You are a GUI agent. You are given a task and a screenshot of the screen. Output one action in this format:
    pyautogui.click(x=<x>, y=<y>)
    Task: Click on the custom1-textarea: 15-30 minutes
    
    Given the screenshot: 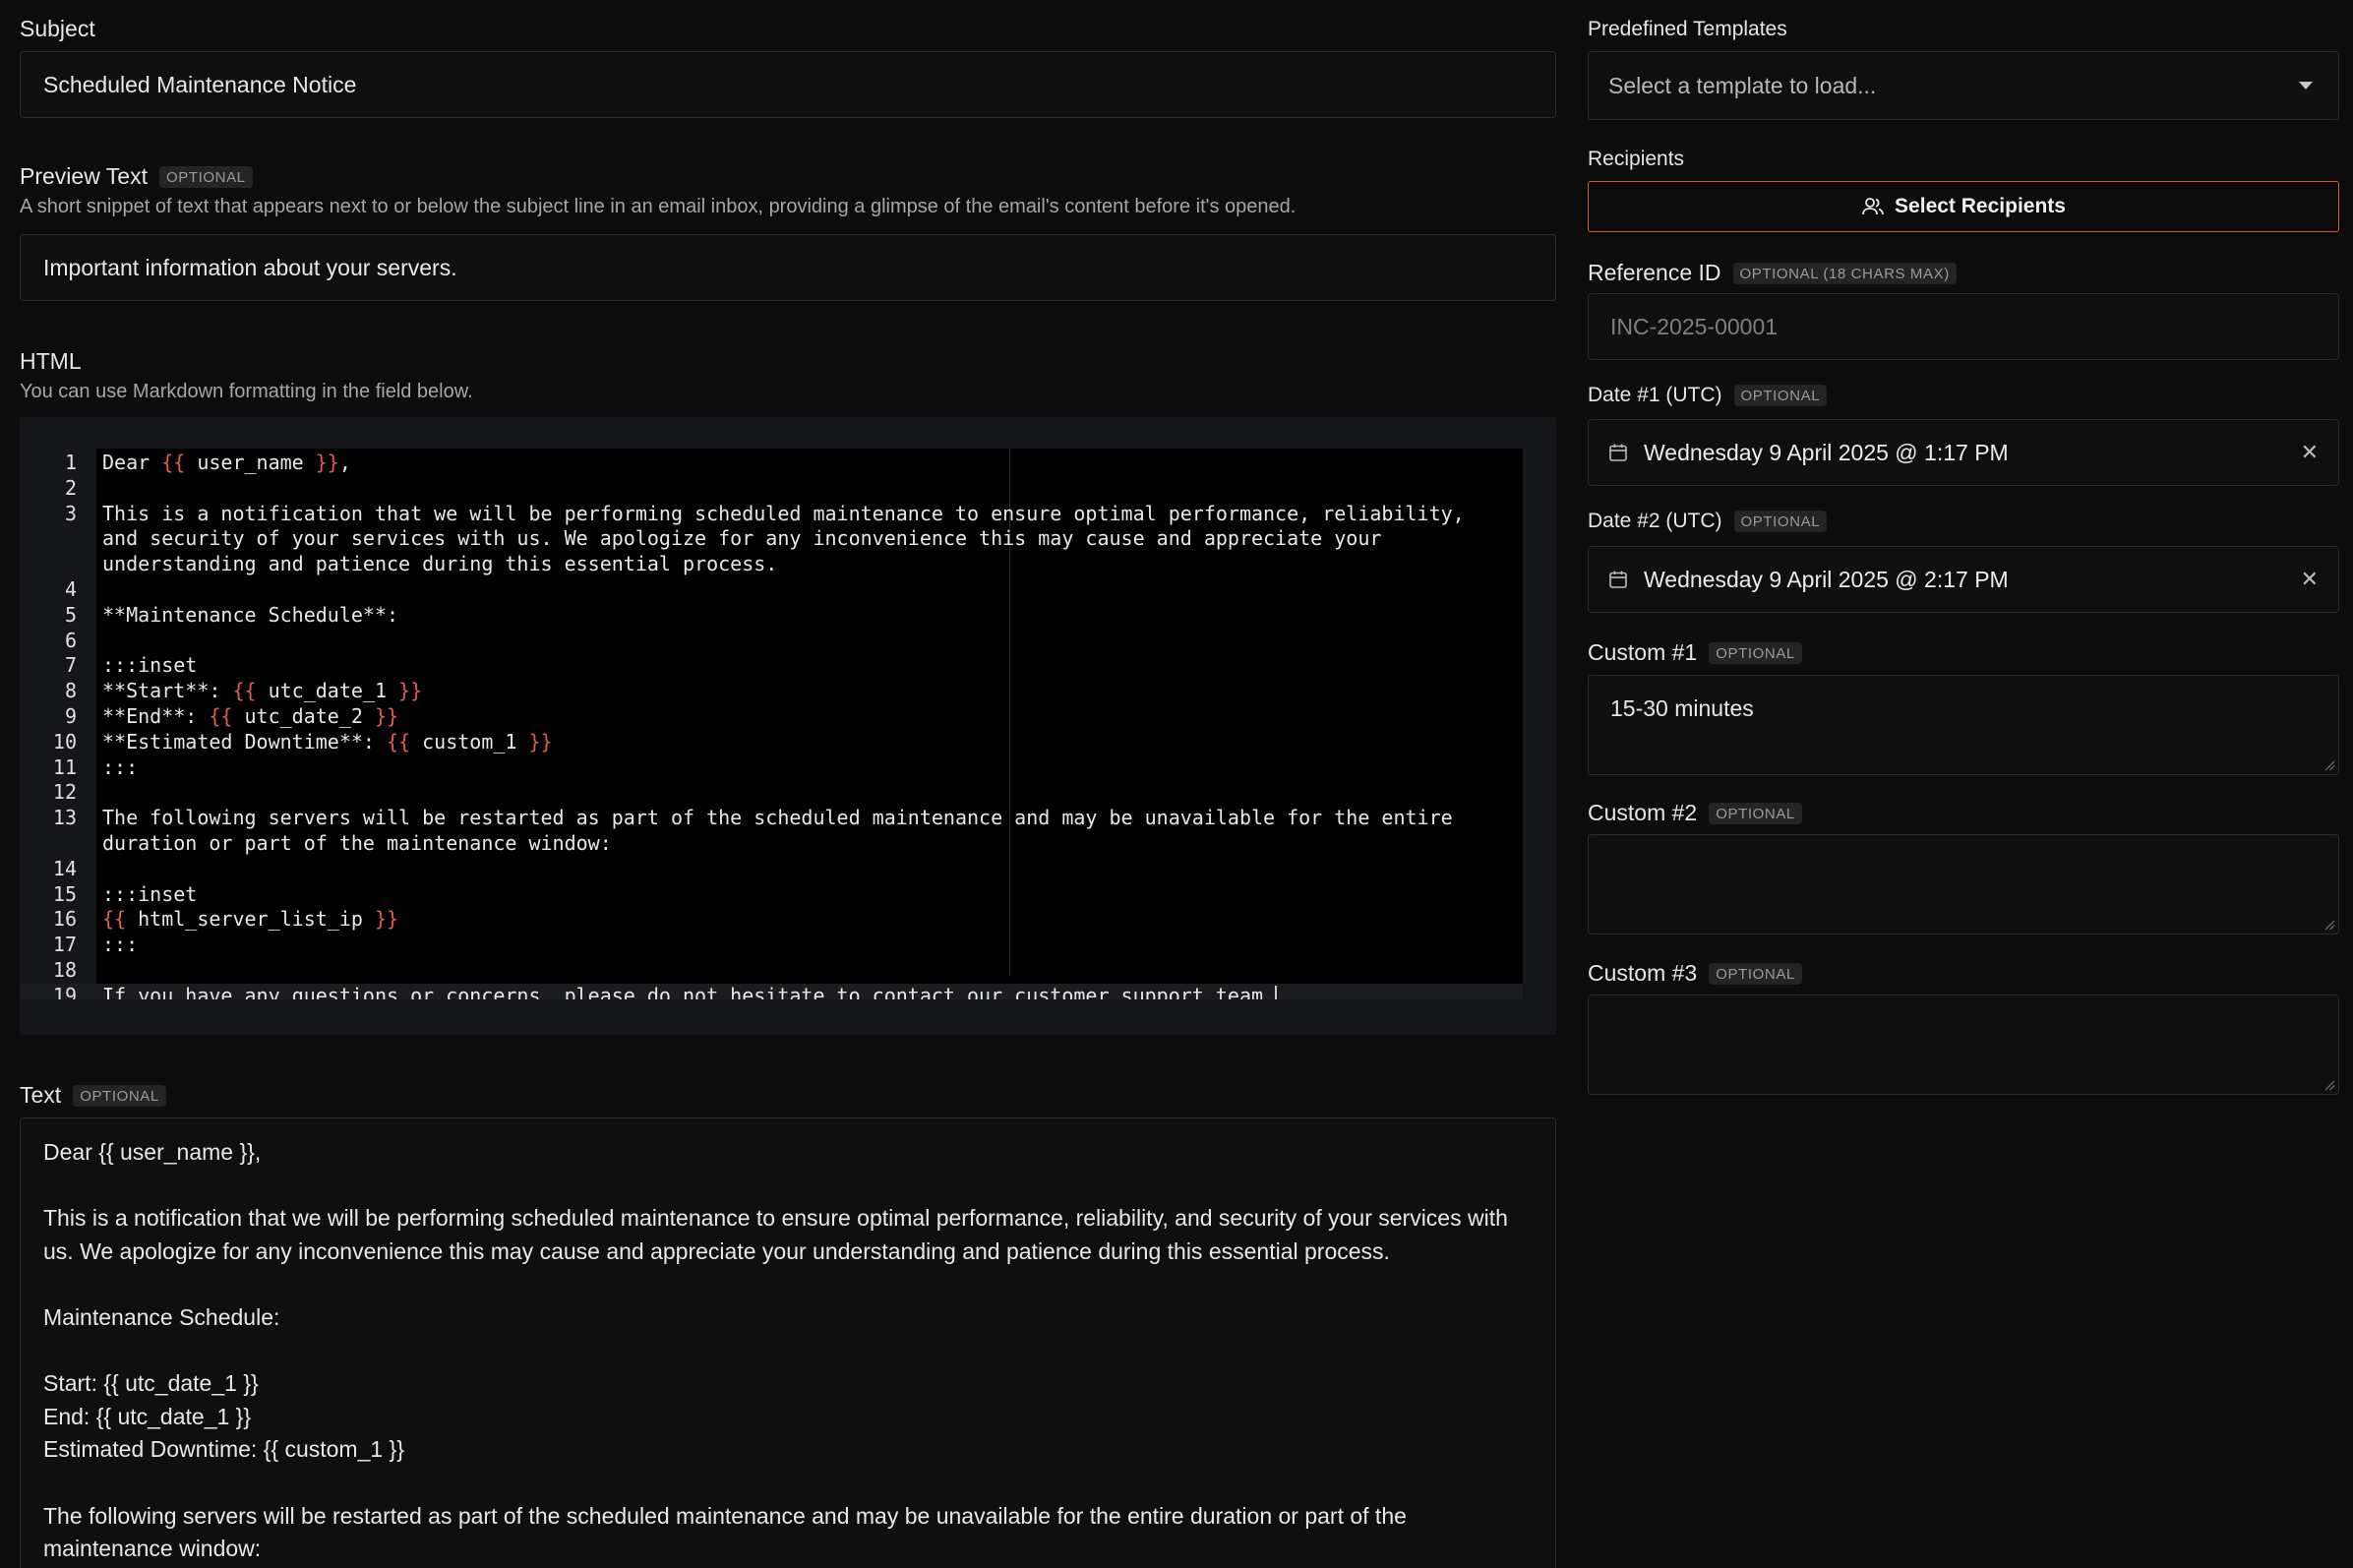 What is the action you would take?
    pyautogui.click(x=1963, y=725)
    